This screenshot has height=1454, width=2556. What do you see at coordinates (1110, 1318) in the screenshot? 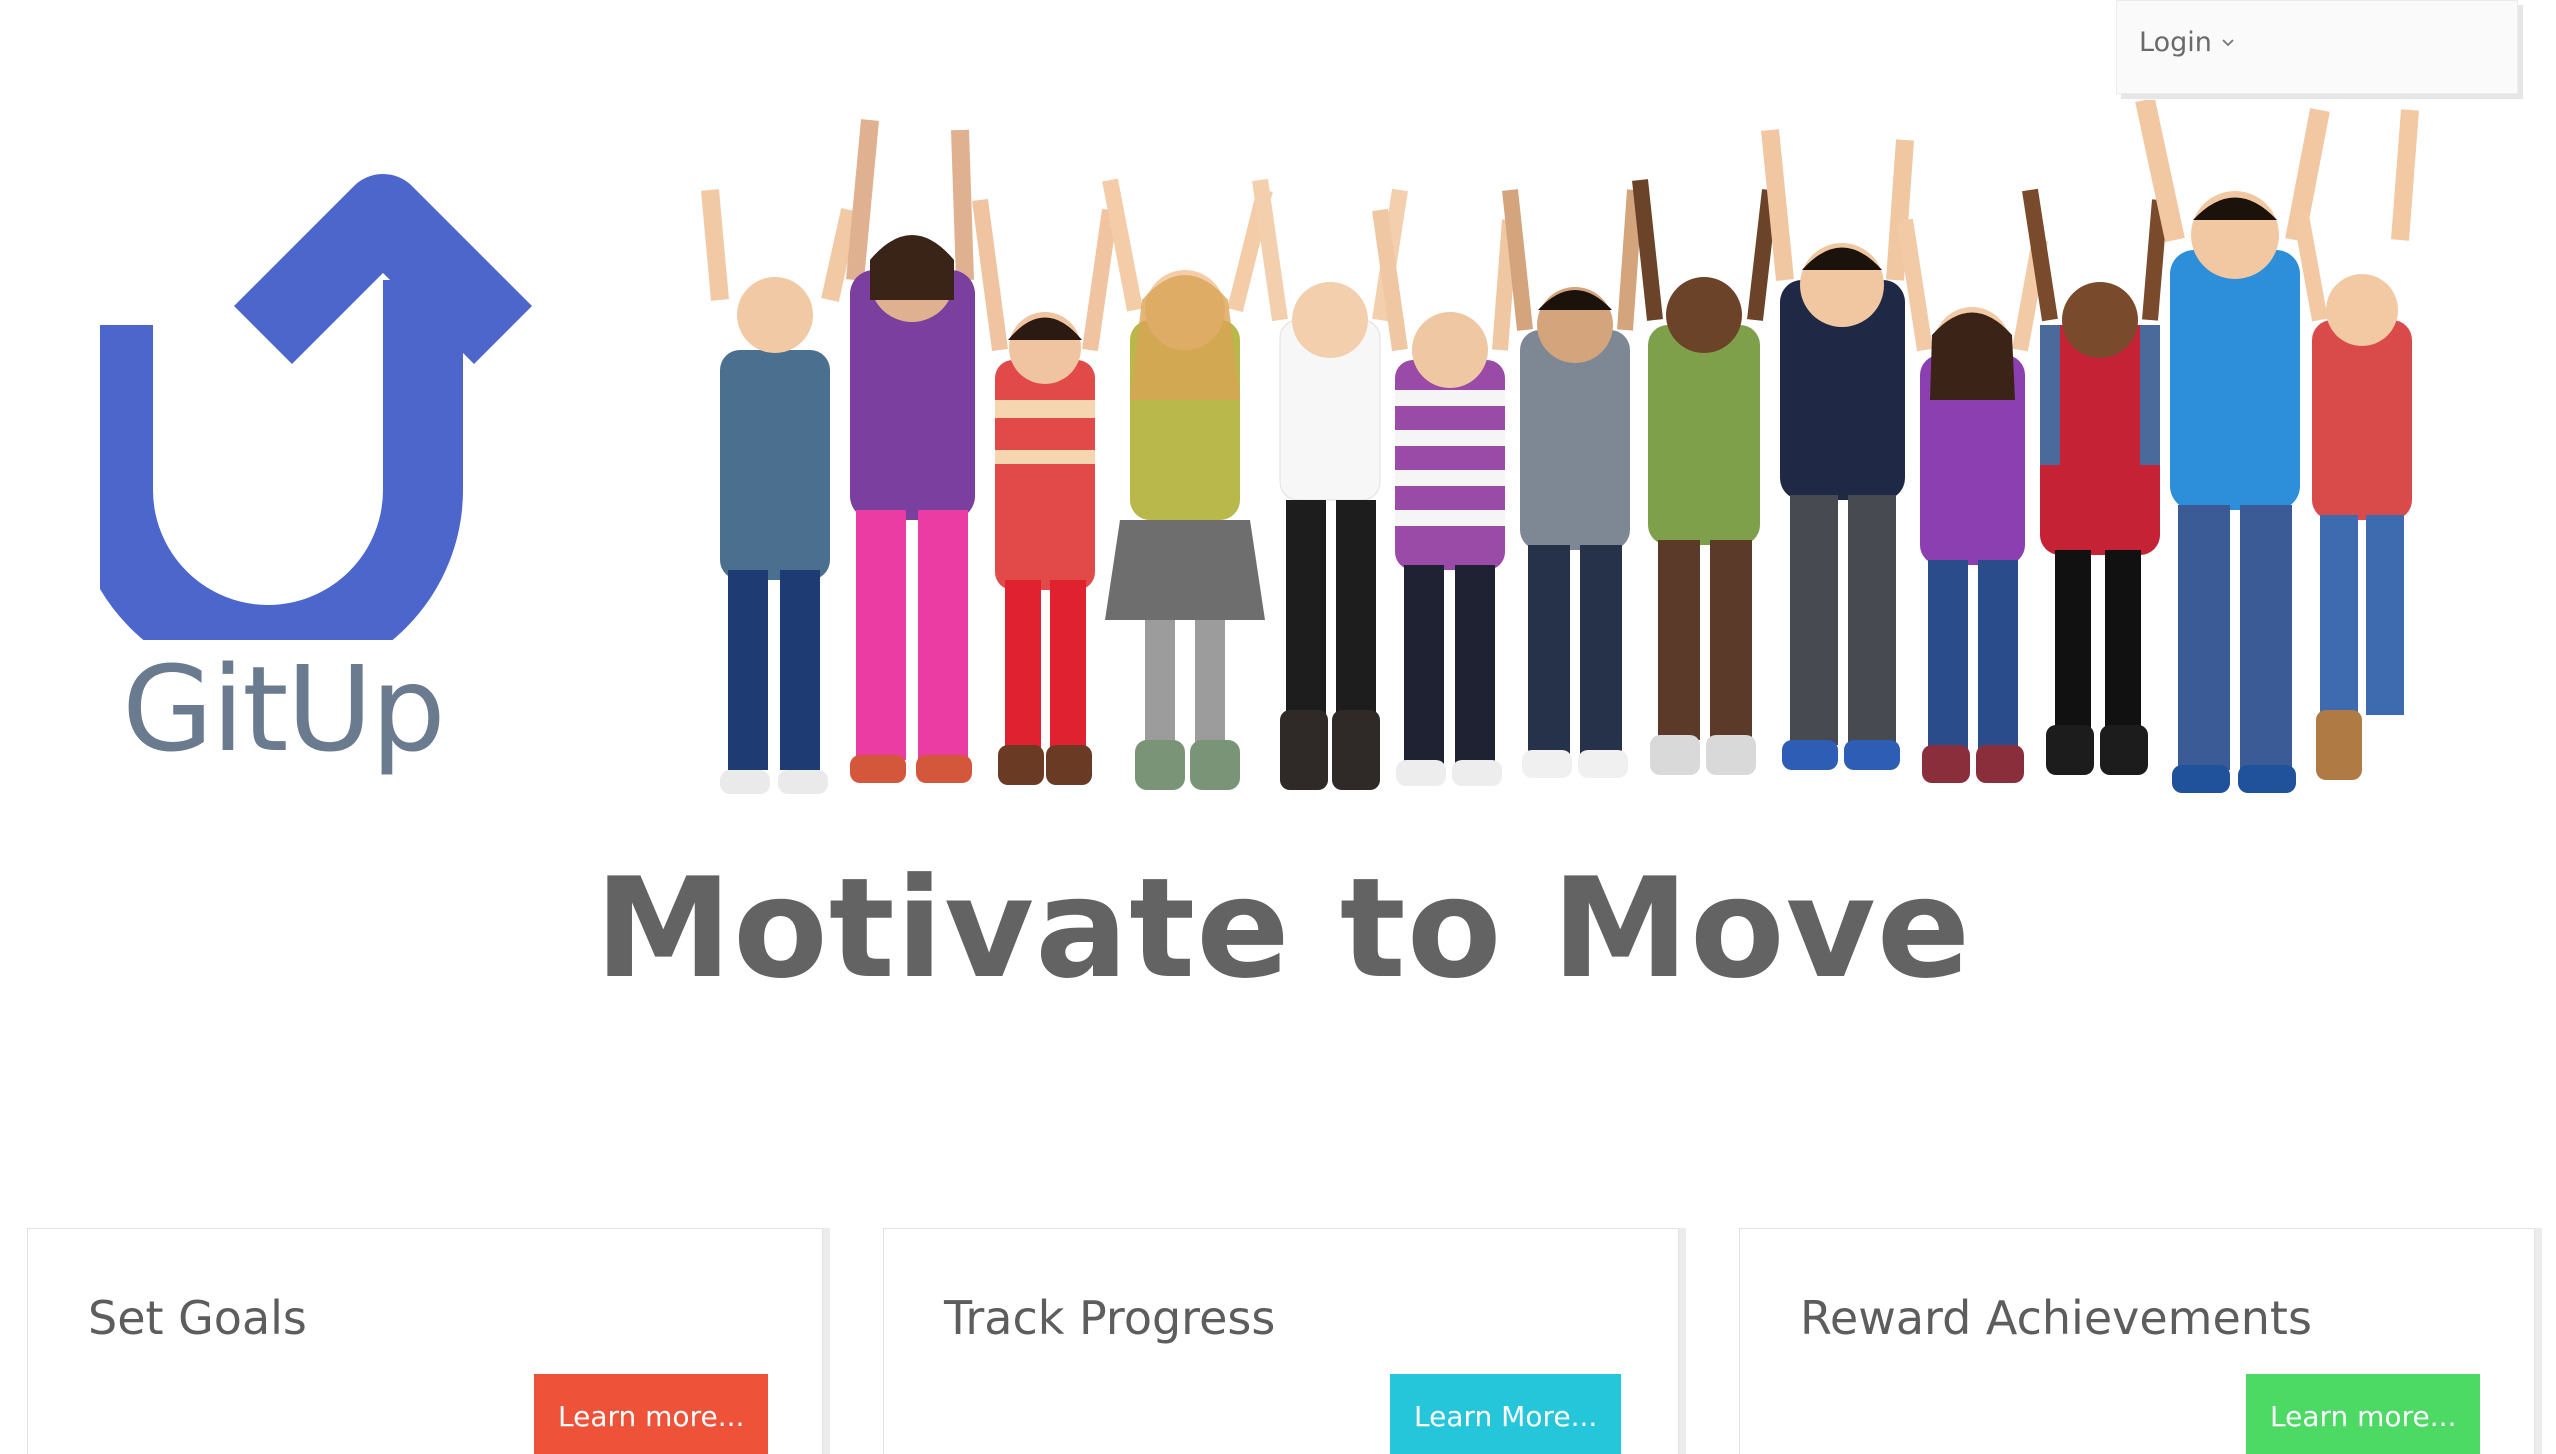
I see `feature-card-title: Track Progress` at bounding box center [1110, 1318].